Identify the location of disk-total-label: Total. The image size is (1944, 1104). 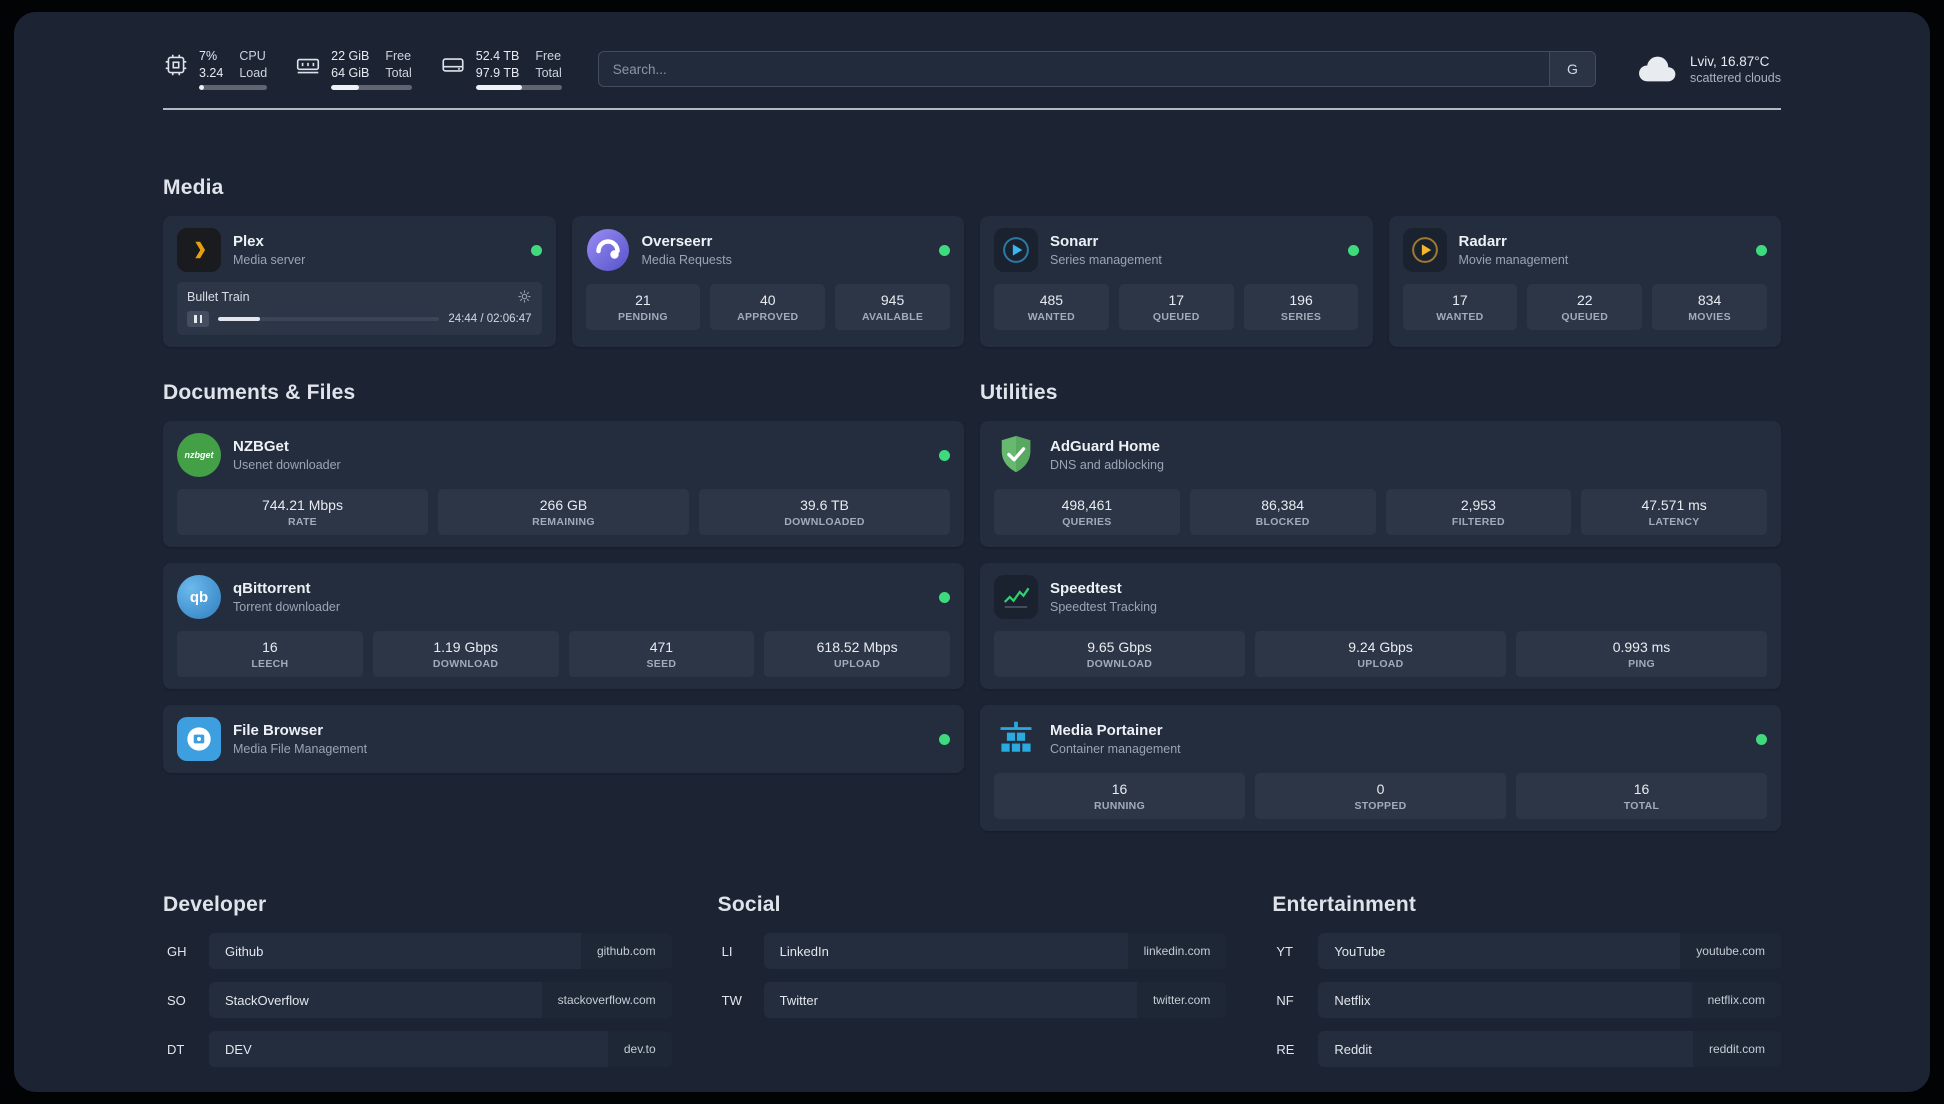
(548, 73).